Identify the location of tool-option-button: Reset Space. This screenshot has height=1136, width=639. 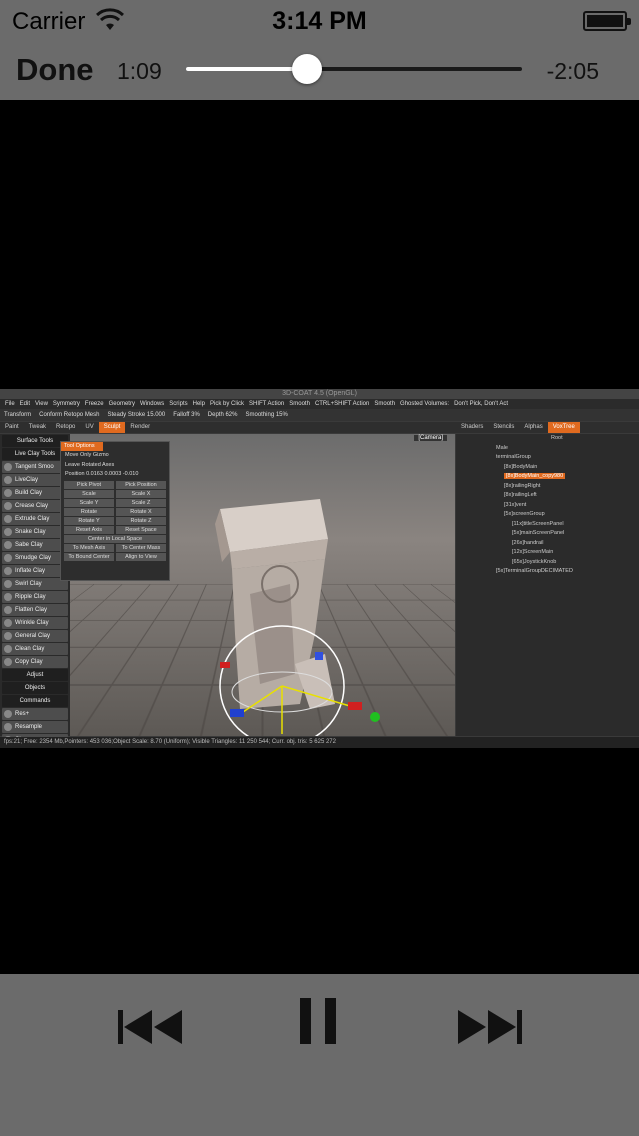
(141, 529).